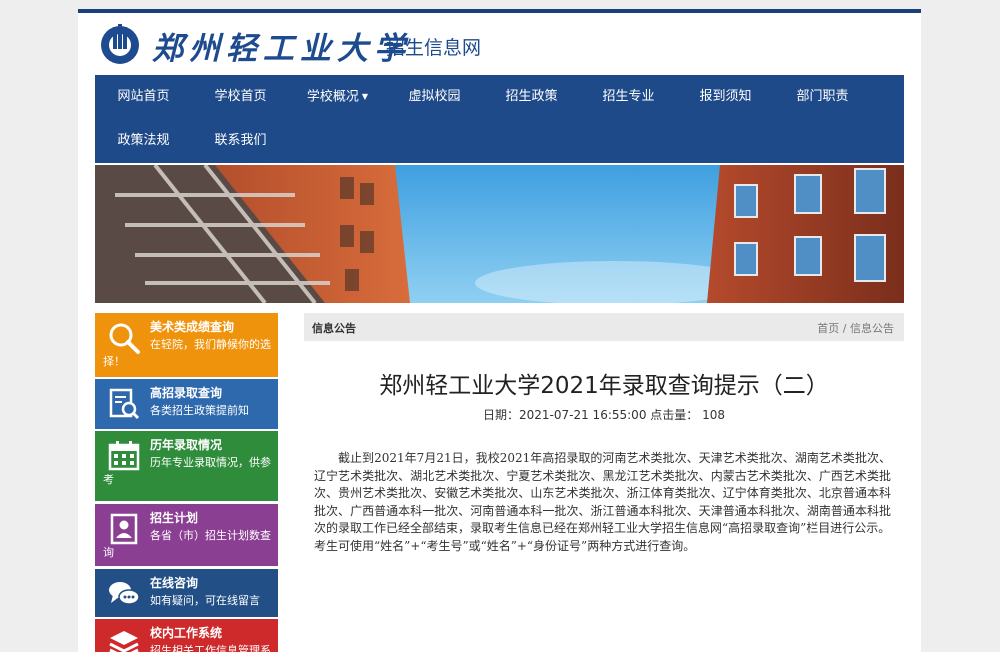 This screenshot has width=1000, height=652. I want to click on sidebar-item-history-admission: 历年录取情况 历年专业录取情况，供参考, so click(186, 466).